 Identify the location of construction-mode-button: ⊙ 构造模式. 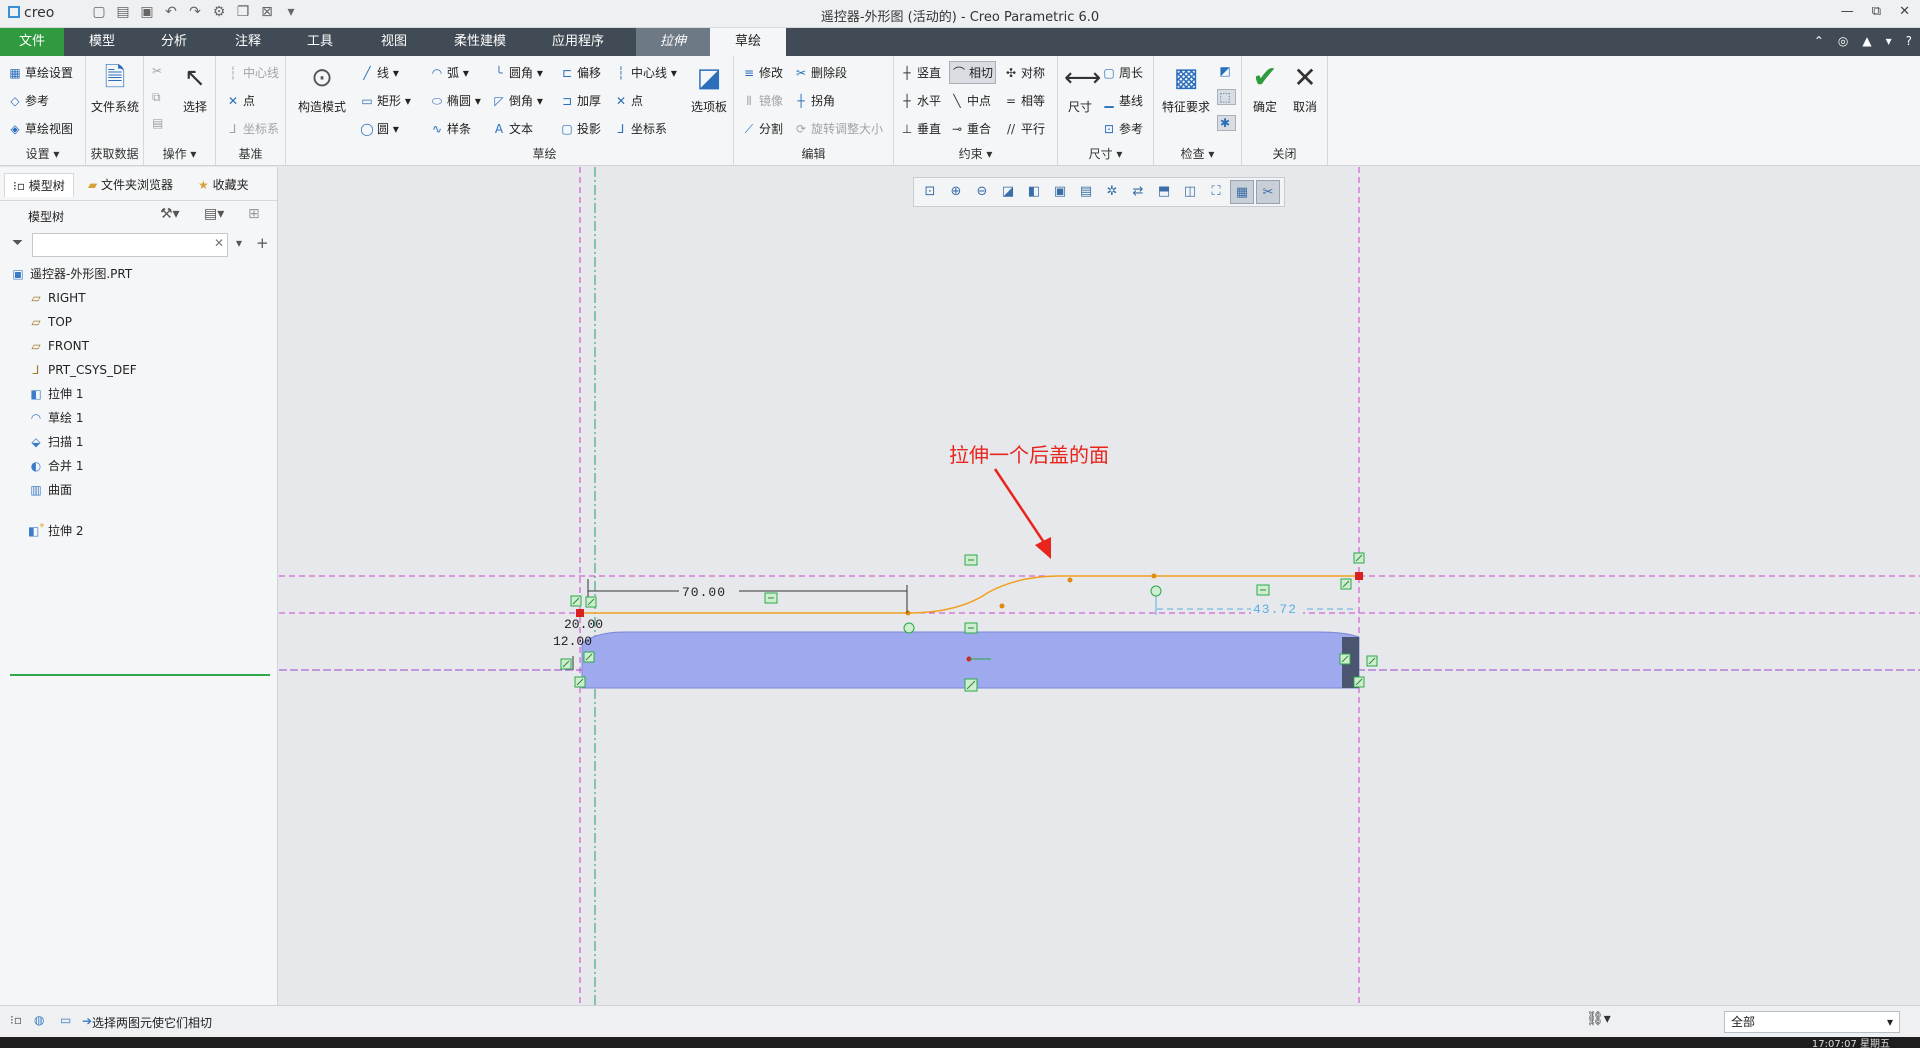
(322, 88).